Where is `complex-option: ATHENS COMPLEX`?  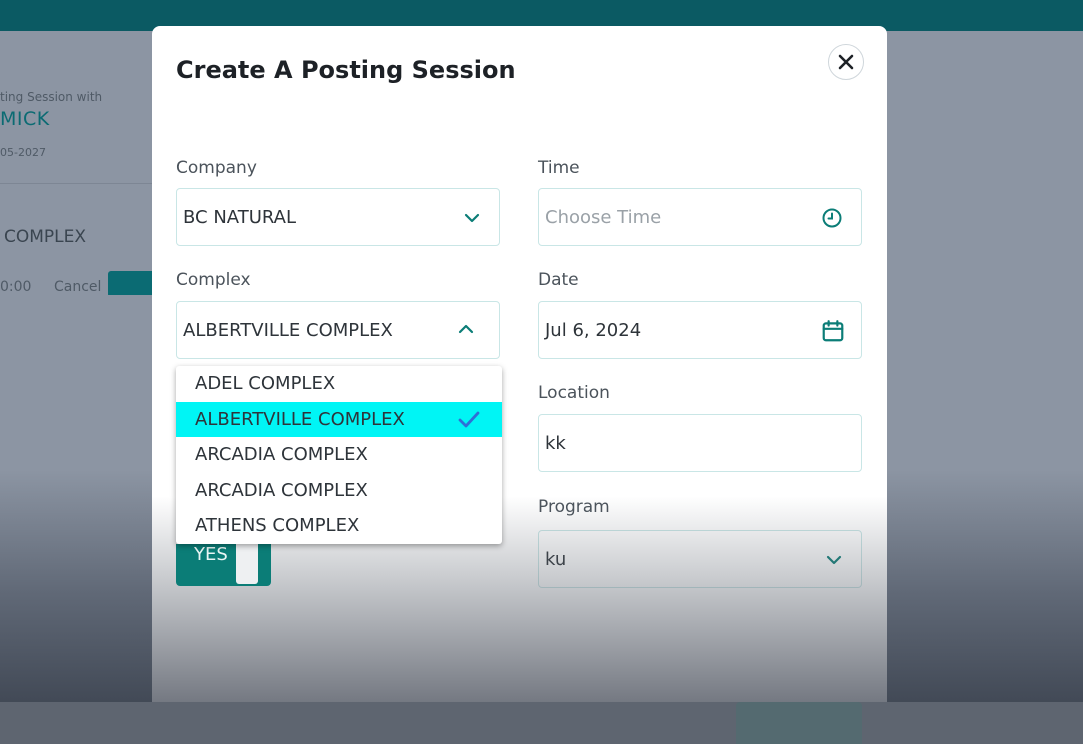
complex-option: ATHENS COMPLEX is located at coordinates (339, 526).